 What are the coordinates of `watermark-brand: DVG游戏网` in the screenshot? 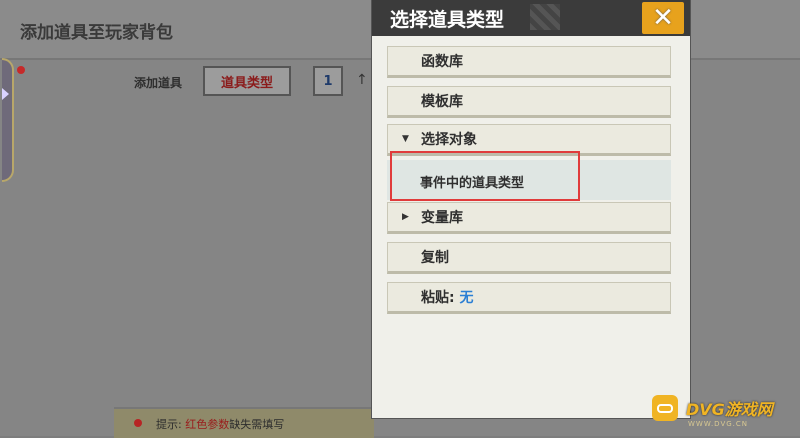 It's located at (729, 409).